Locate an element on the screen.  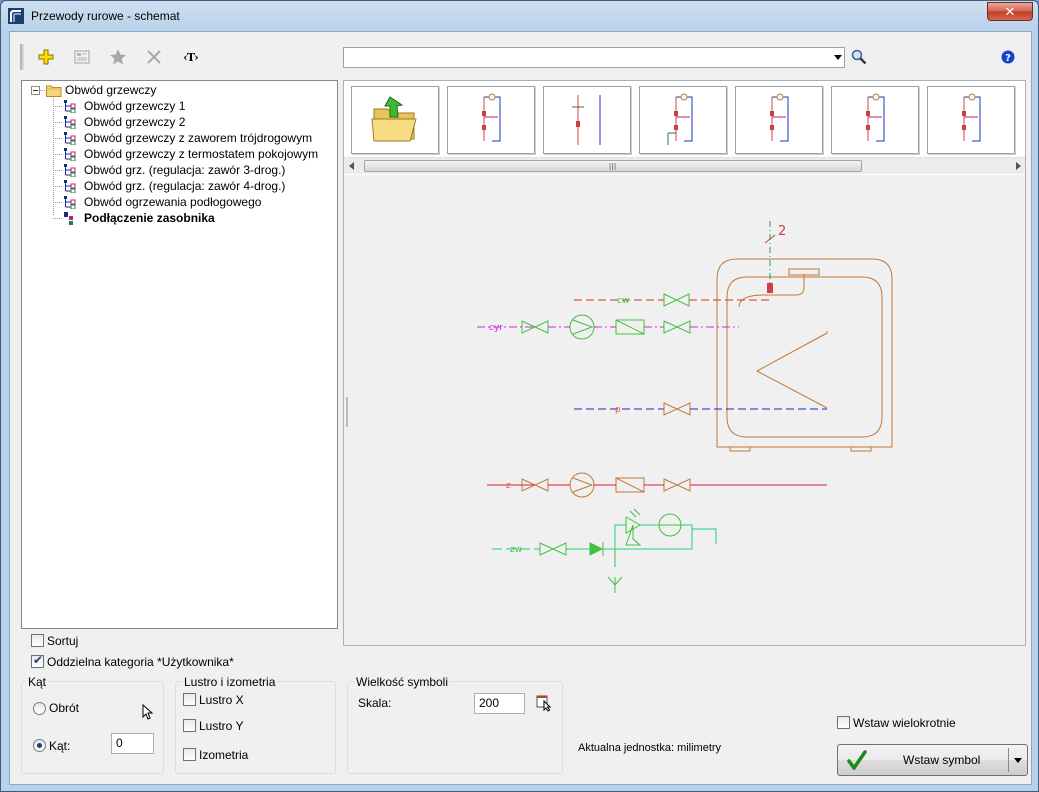
thumbnail-strip is located at coordinates (684, 128).